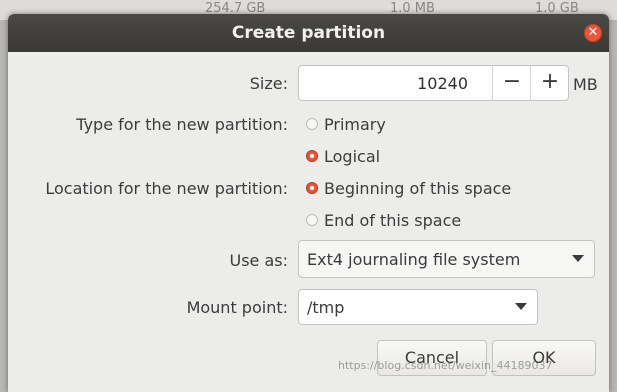 Image resolution: width=617 pixels, height=392 pixels. What do you see at coordinates (258, 260) in the screenshot?
I see `use-as-label: Use as:` at bounding box center [258, 260].